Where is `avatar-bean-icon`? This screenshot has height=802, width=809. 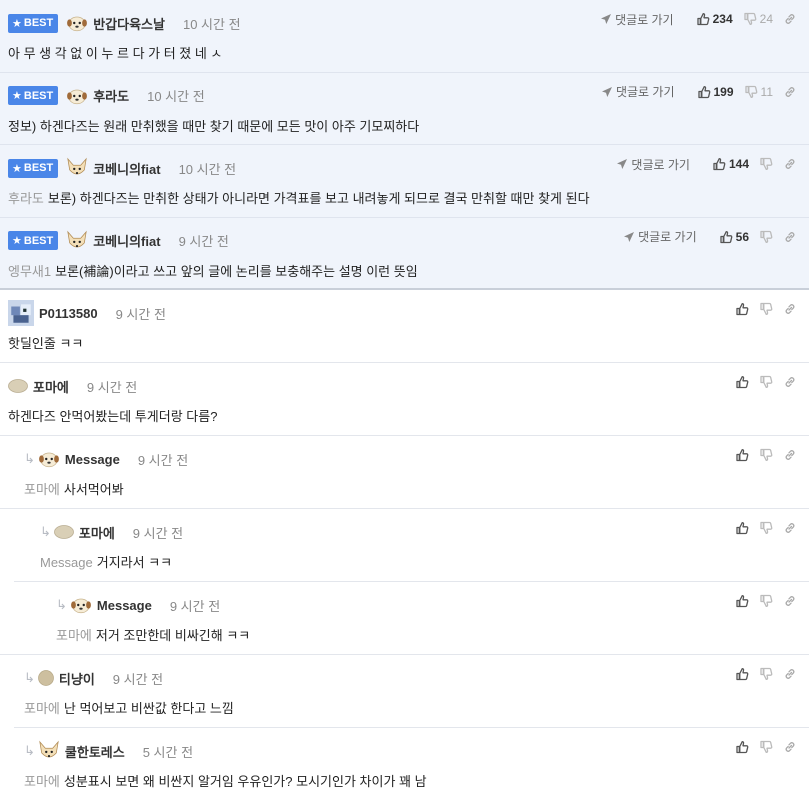
avatar-bean-icon is located at coordinates (64, 532).